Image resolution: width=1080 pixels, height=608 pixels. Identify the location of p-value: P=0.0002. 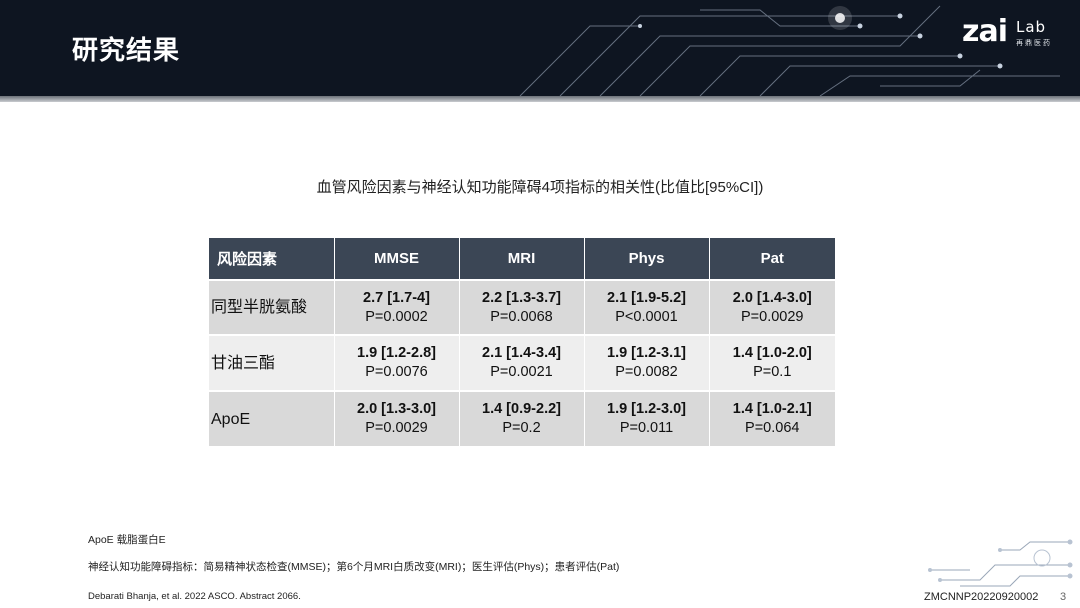
(396, 316).